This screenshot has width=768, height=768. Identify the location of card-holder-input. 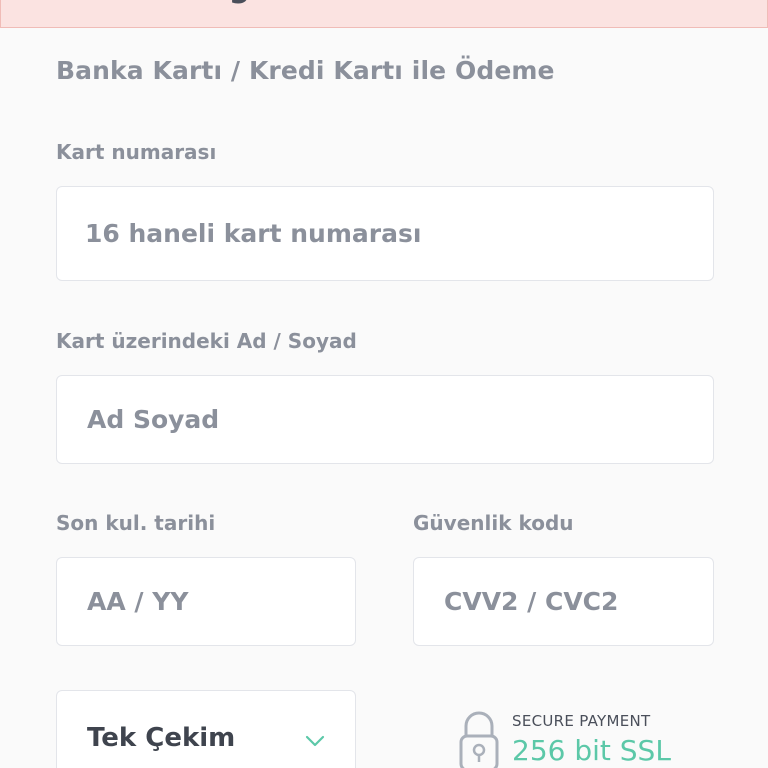
(385, 419).